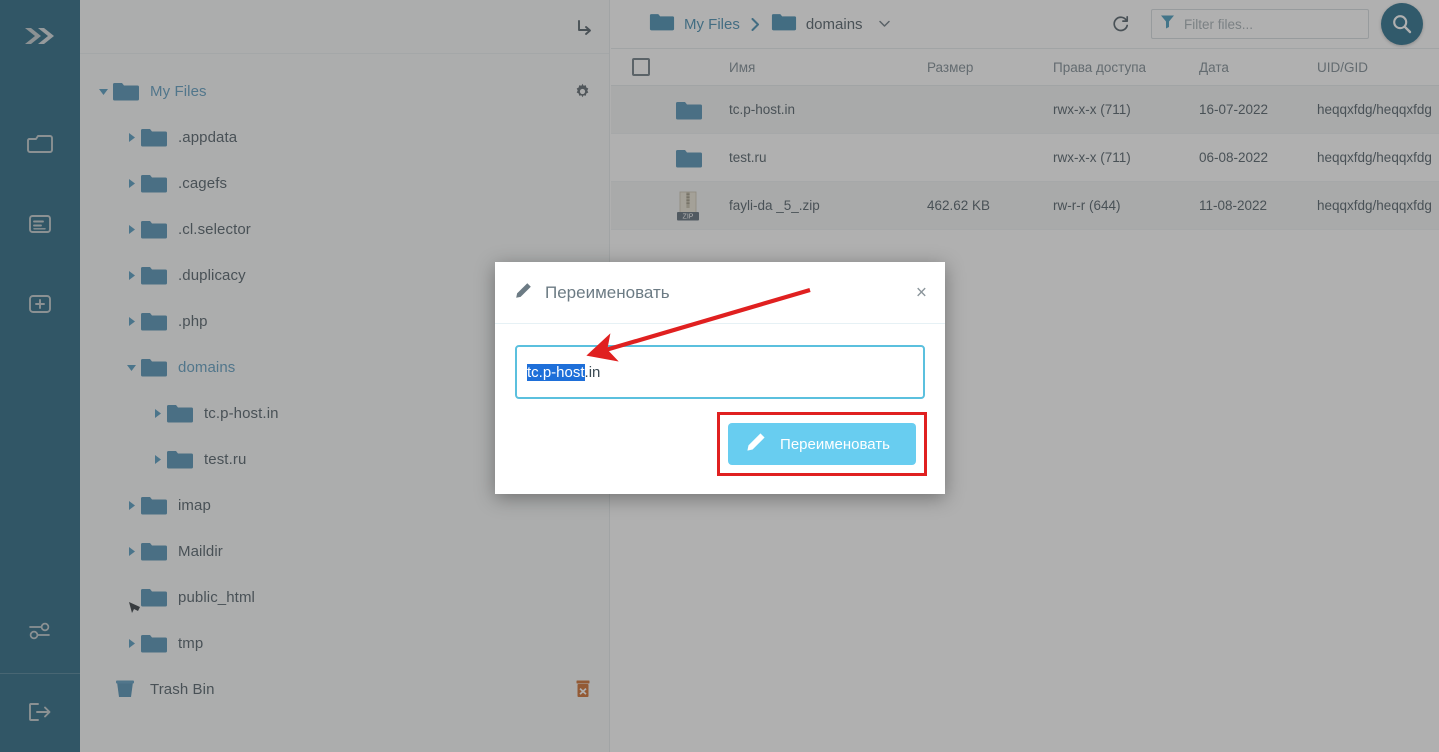  What do you see at coordinates (921, 292) in the screenshot?
I see `close-icon: ×` at bounding box center [921, 292].